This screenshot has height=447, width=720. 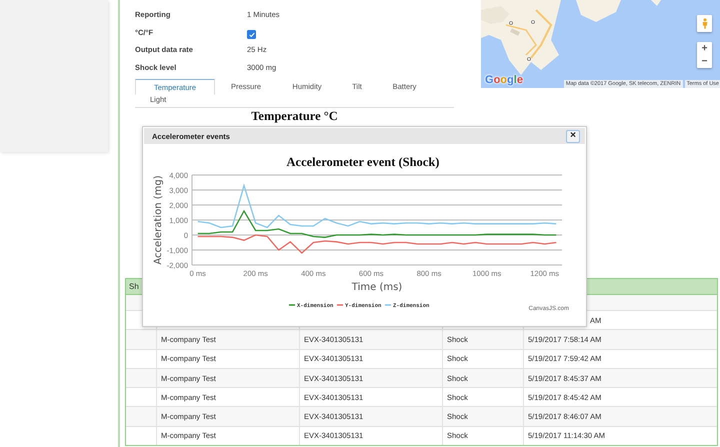 I want to click on y-axis-title: Acceleration (mg), so click(x=158, y=220).